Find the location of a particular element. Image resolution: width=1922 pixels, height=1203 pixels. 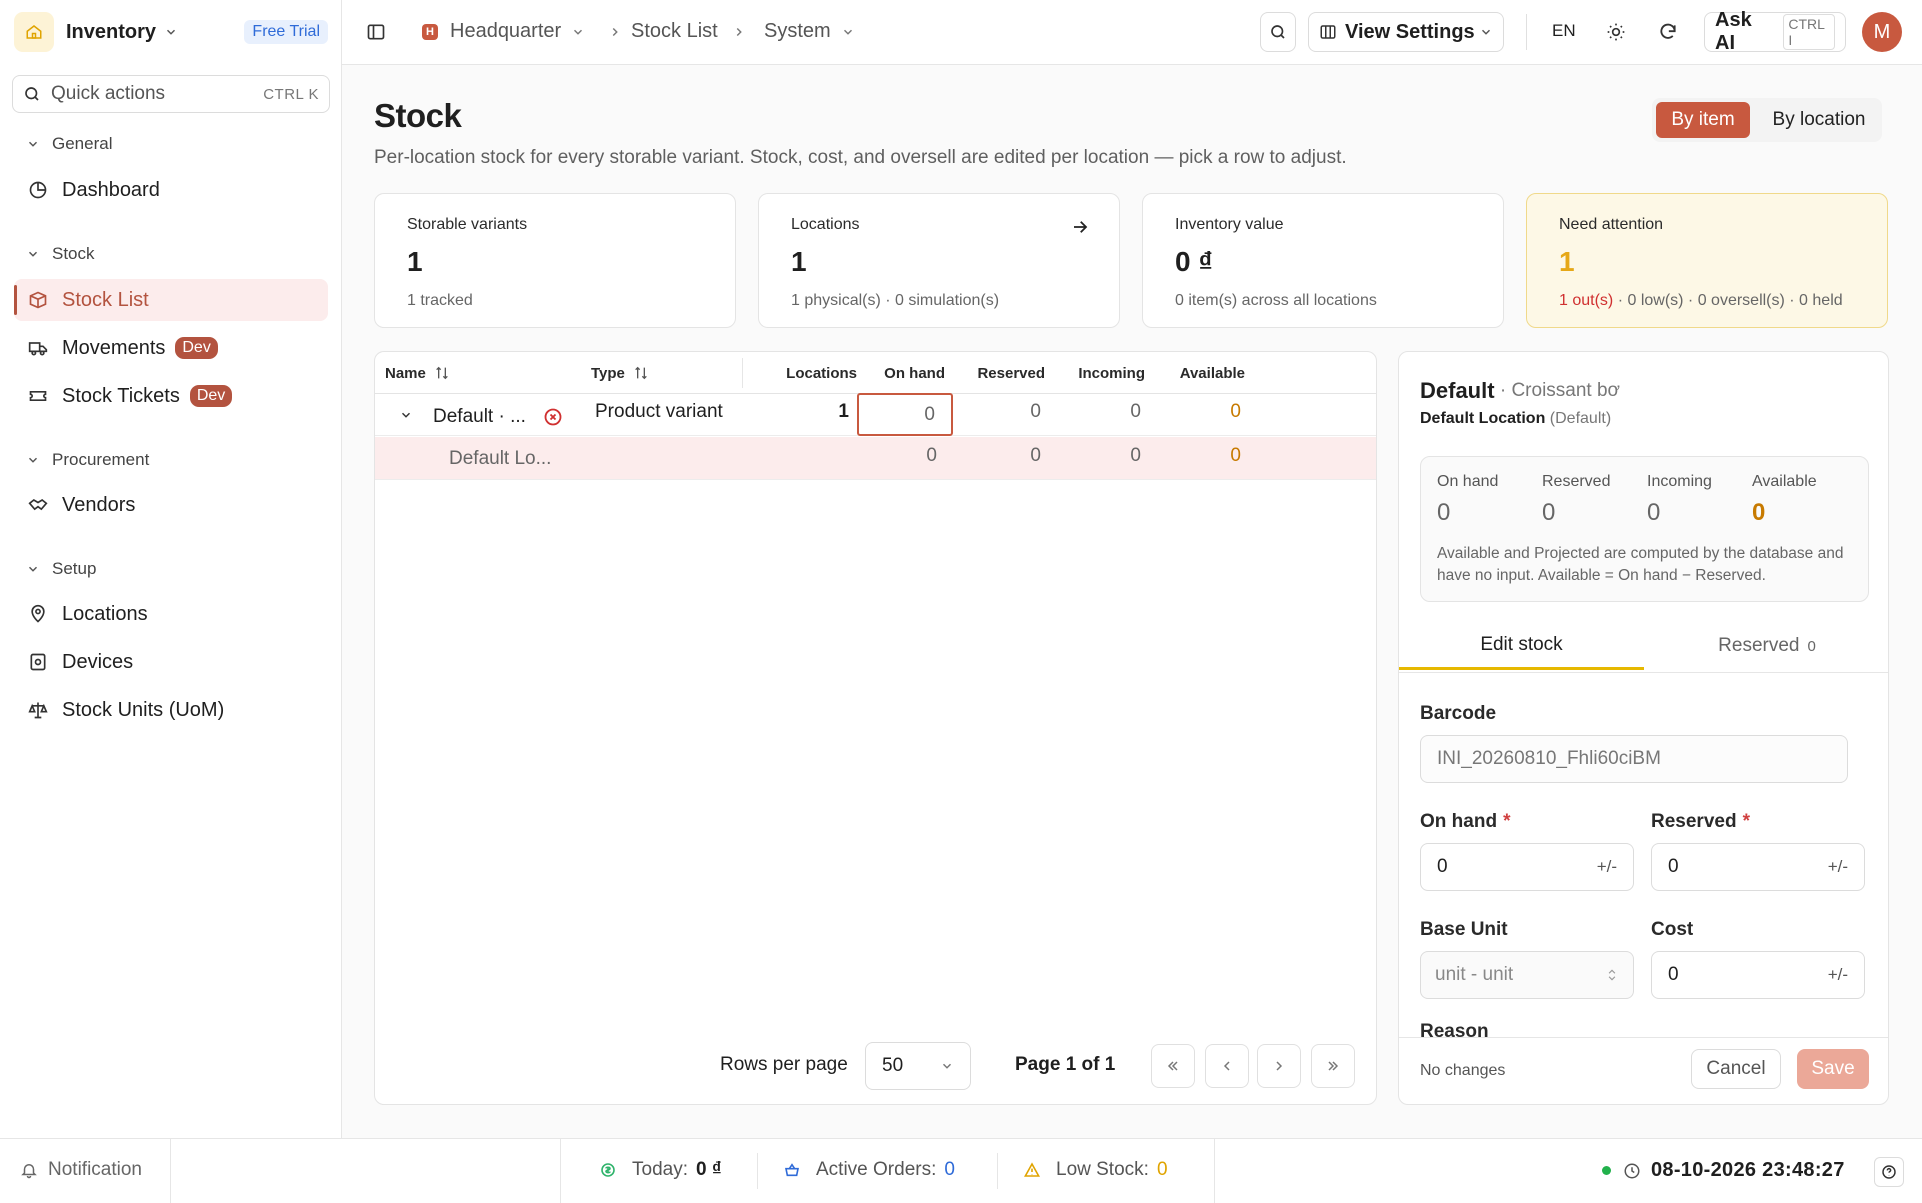

view-toggle: By item By location is located at coordinates (1767, 120).